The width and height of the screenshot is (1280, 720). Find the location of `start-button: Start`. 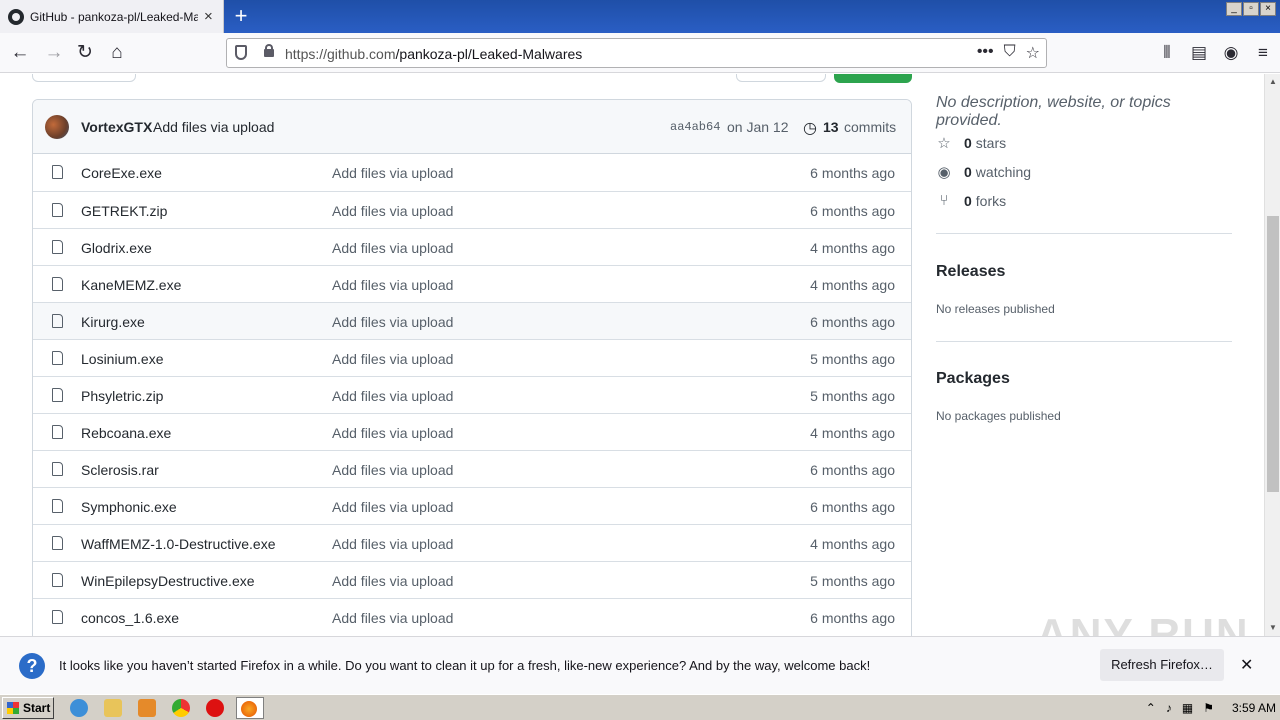

start-button: Start is located at coordinates (28, 708).